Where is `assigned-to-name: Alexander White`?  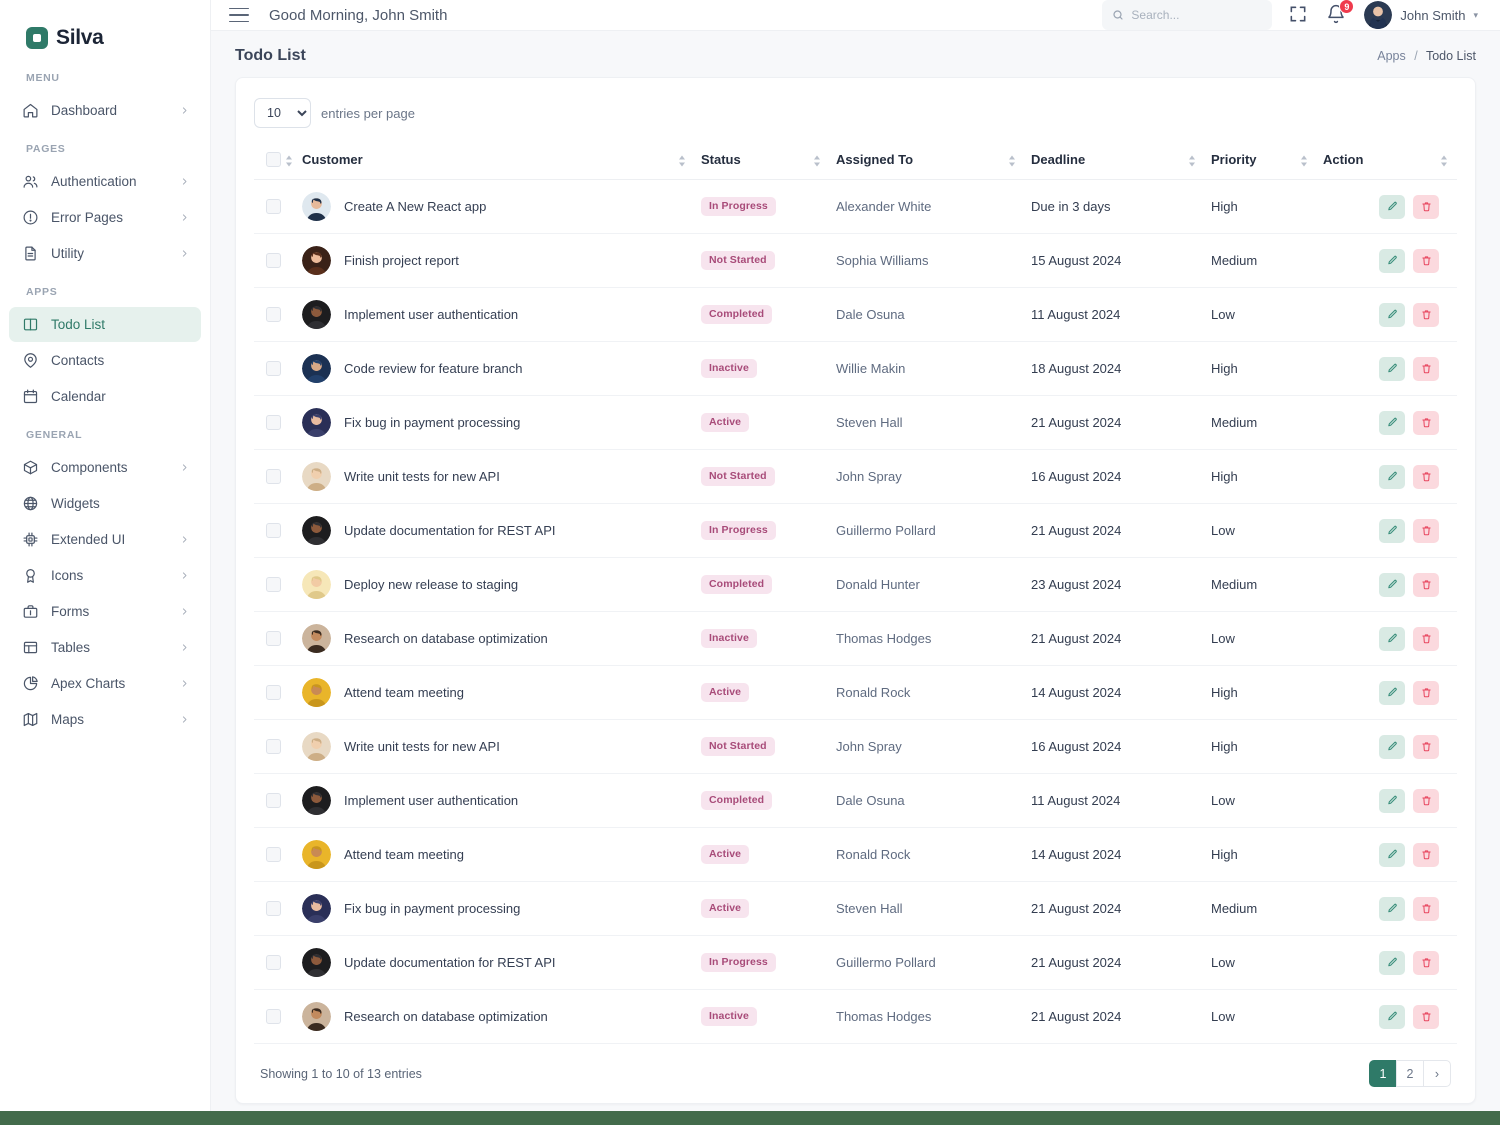 assigned-to-name: Alexander White is located at coordinates (883, 206).